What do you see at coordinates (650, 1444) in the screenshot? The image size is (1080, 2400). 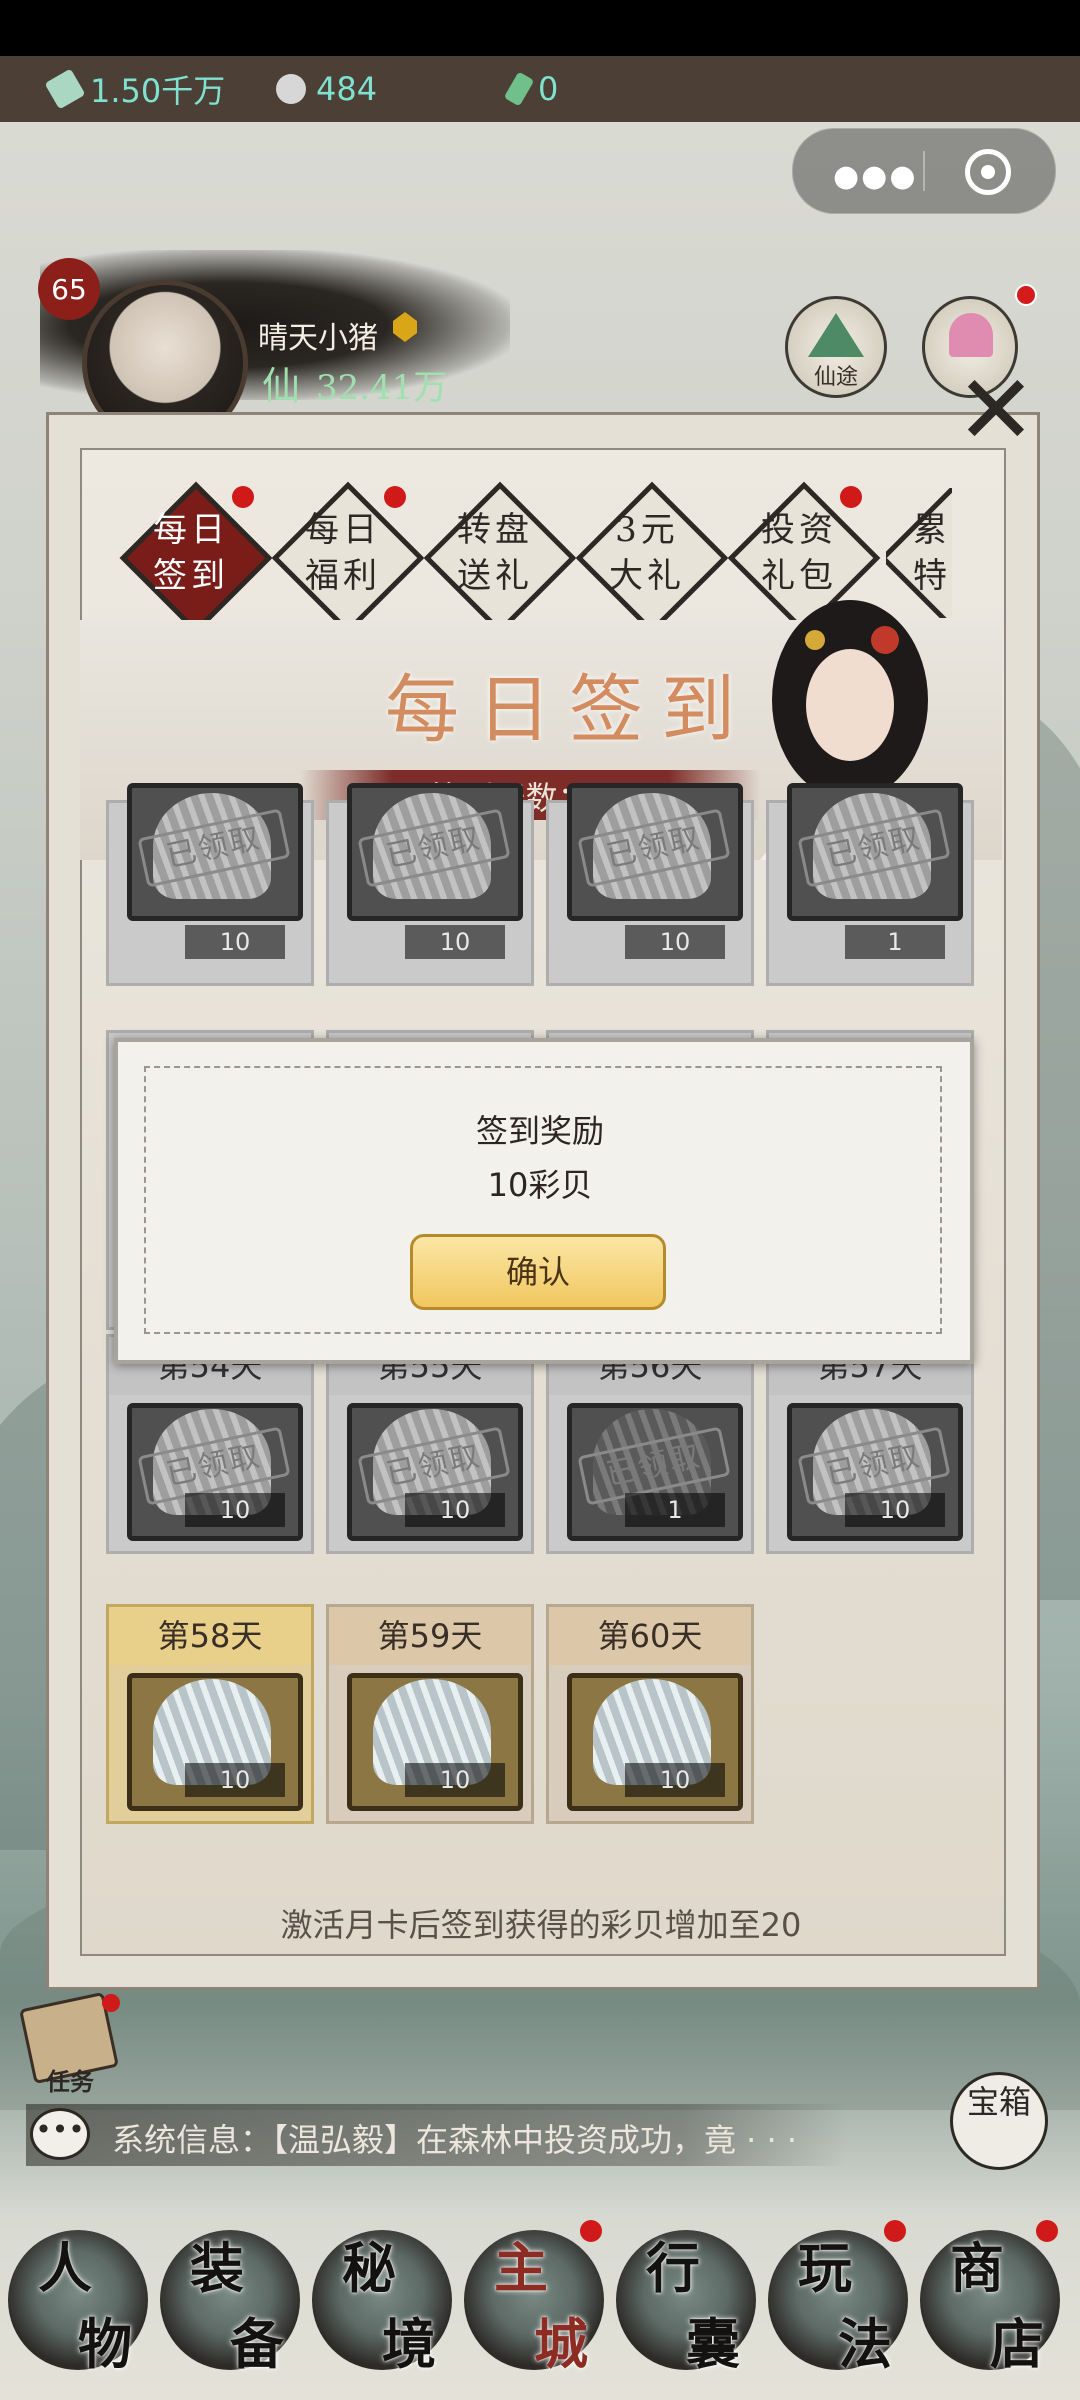 I see `day-cell: 第56天 已领取 1` at bounding box center [650, 1444].